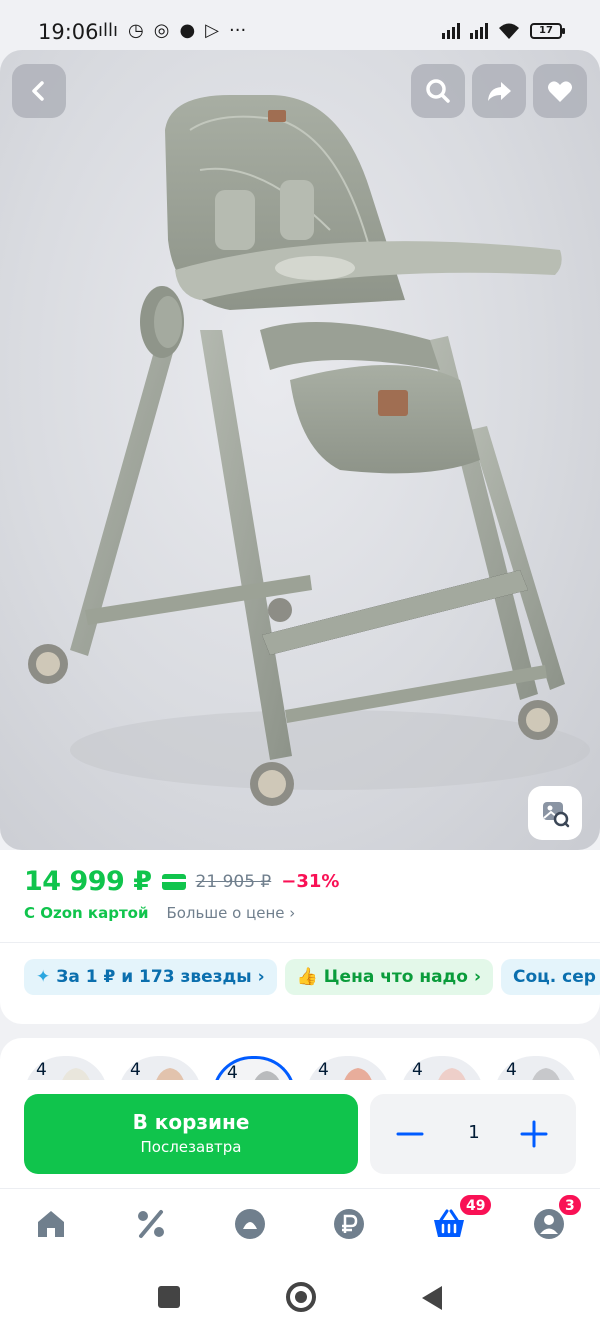 The height and width of the screenshot is (1332, 600). Describe the element at coordinates (225, 913) in the screenshot. I see `more-about-price-label: Больше о цене` at that location.